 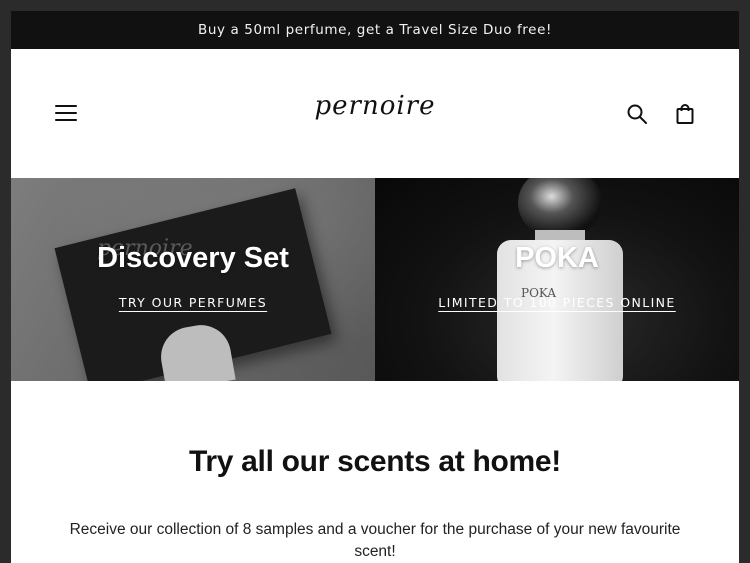 What do you see at coordinates (374, 461) in the screenshot?
I see `promo-title: Try all our scents at home!` at bounding box center [374, 461].